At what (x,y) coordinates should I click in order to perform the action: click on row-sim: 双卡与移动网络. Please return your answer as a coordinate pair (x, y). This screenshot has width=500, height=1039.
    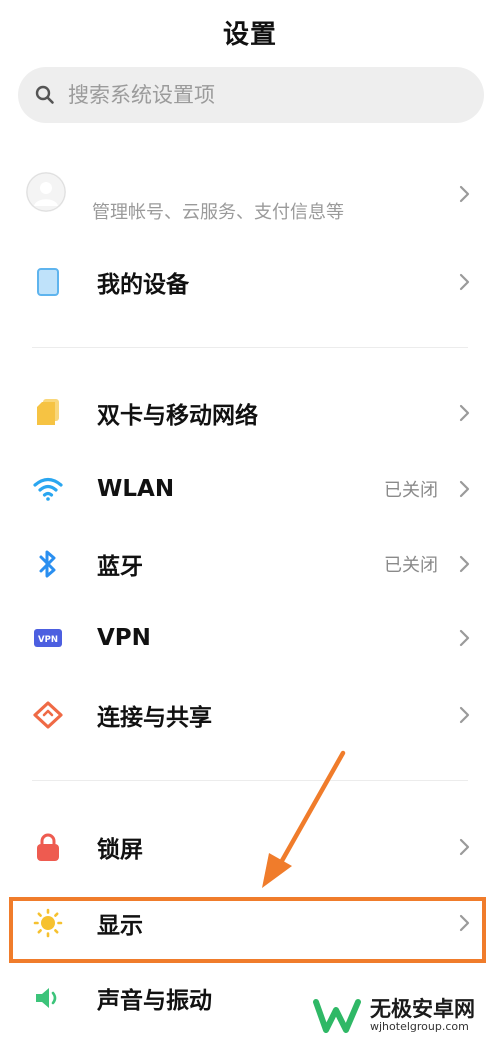
    Looking at the image, I should click on (250, 413).